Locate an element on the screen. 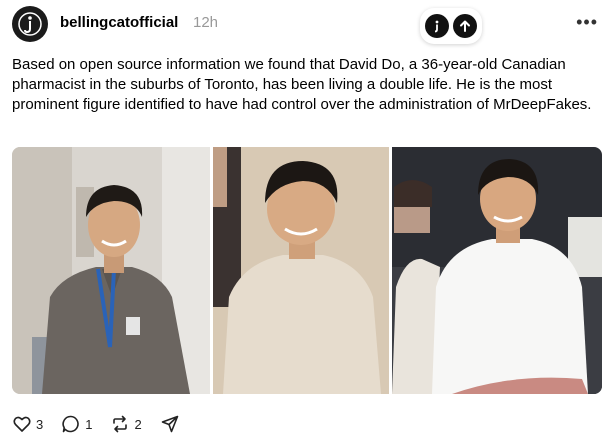 The height and width of the screenshot is (438, 612). like-button: 3 is located at coordinates (27, 424).